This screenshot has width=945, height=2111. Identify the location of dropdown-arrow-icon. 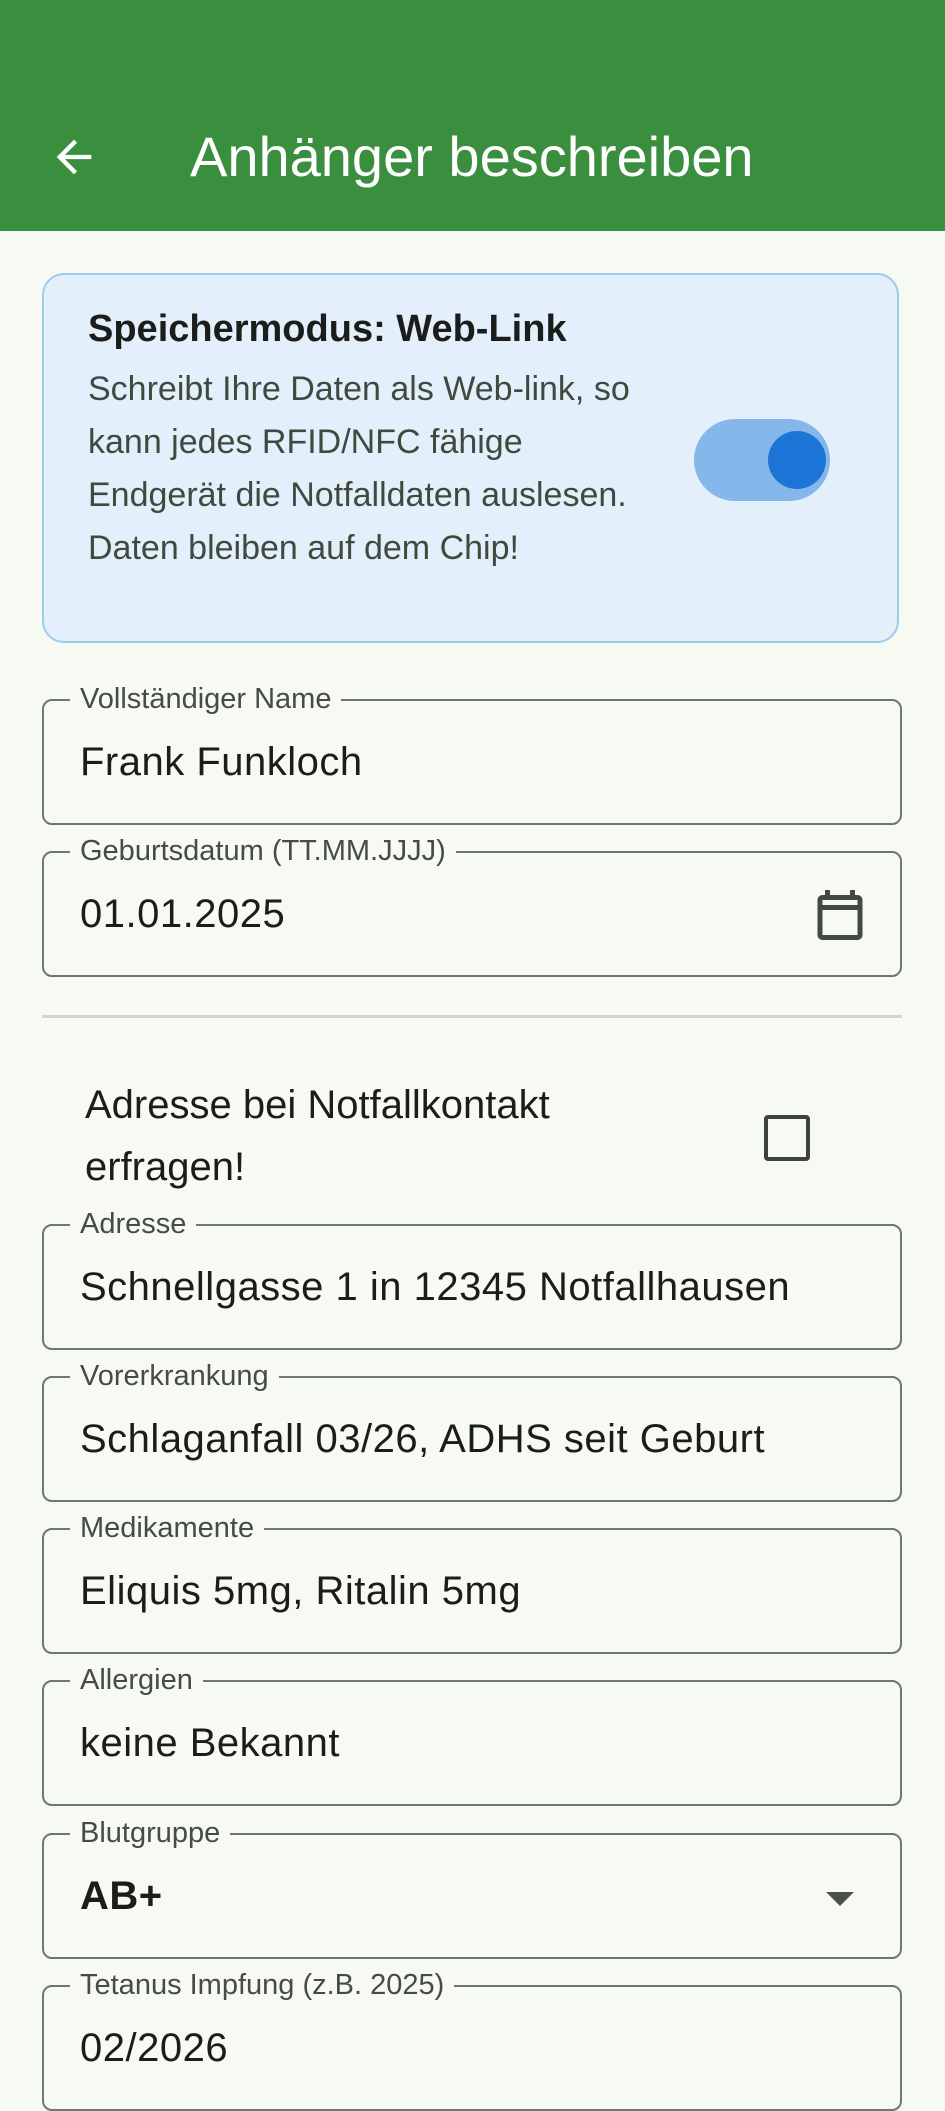
(840, 1899).